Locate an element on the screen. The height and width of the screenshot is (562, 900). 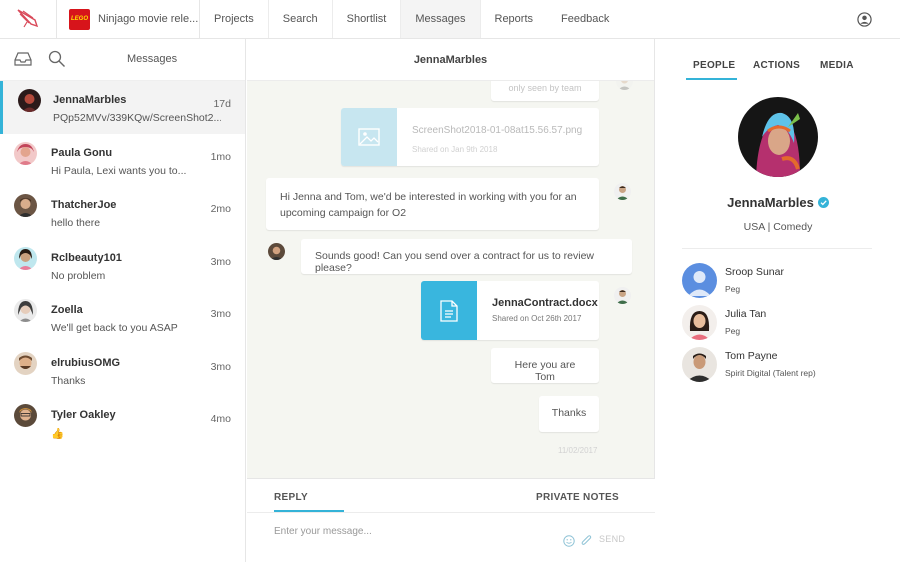
file-meta: Shared on Oct 26th 2017 is located at coordinates (537, 318).